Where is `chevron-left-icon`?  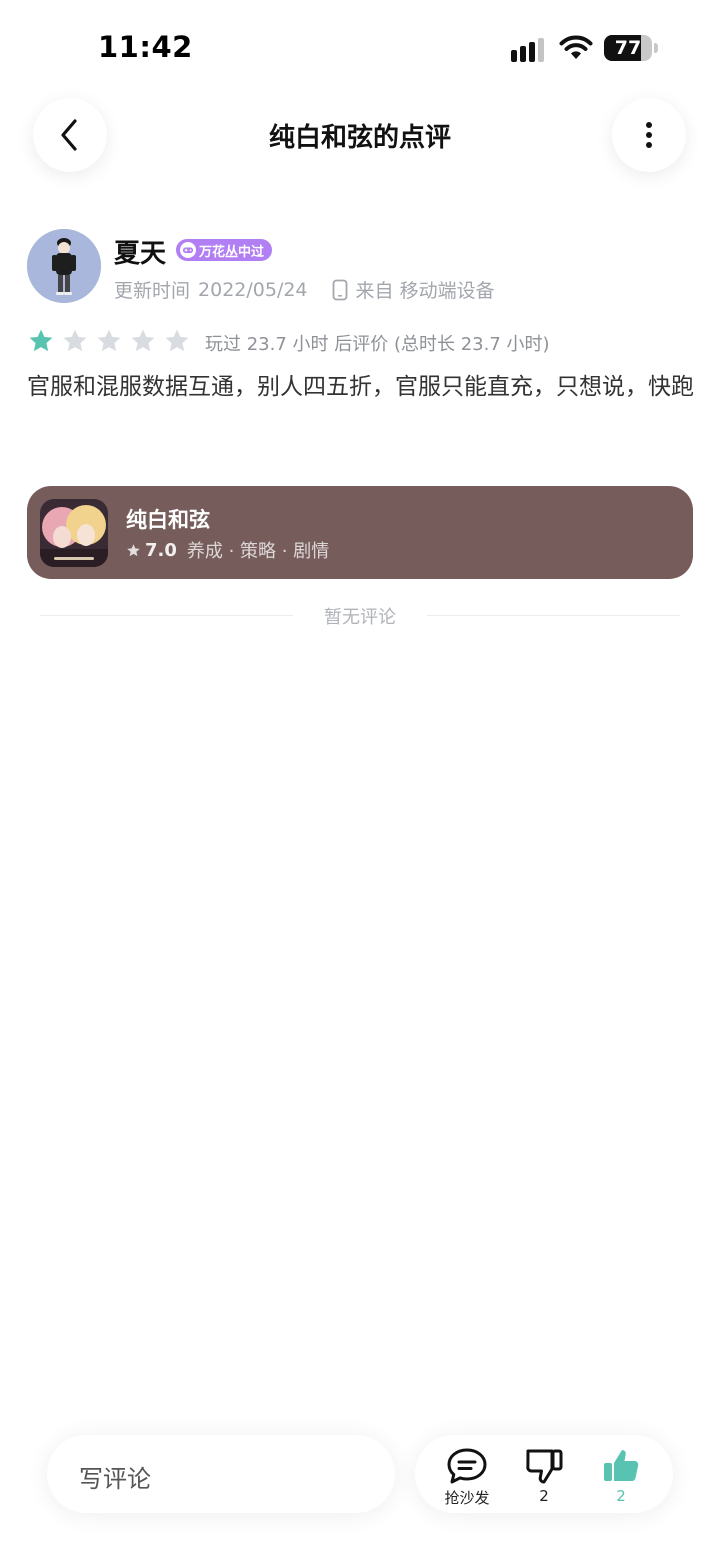 chevron-left-icon is located at coordinates (69, 135).